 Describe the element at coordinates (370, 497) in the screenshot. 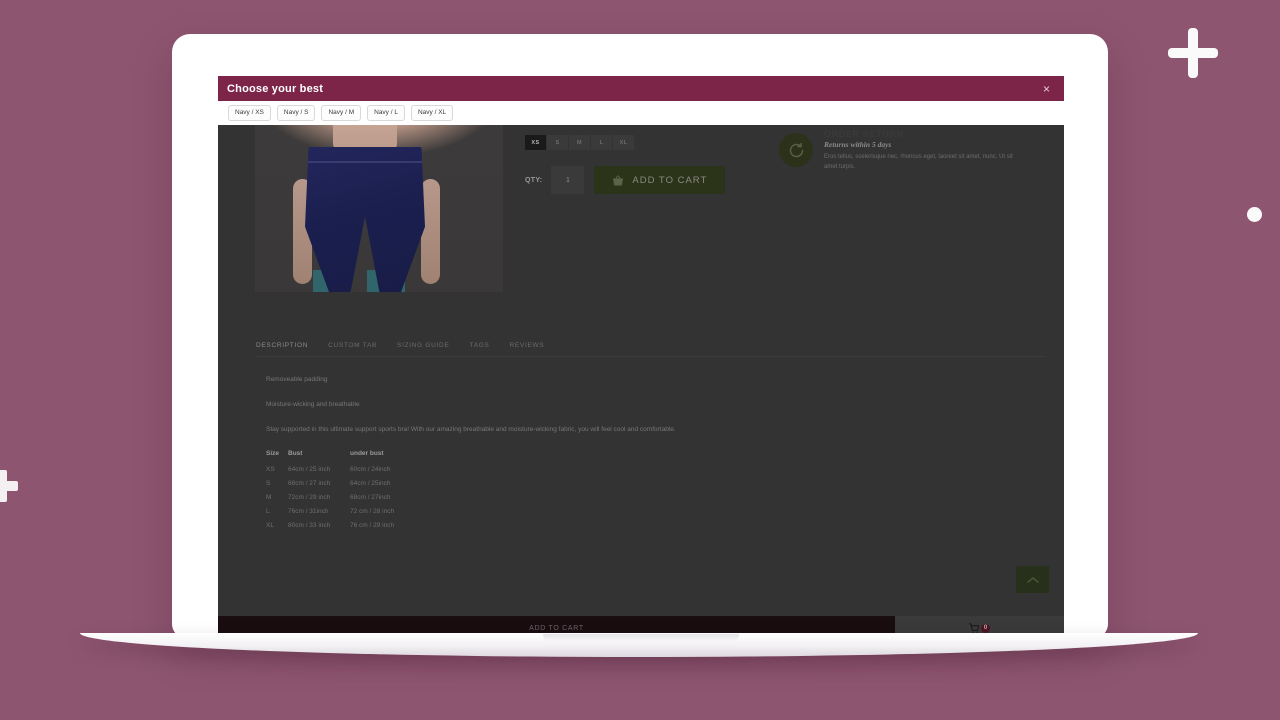

I see `cell-underbust: 68cm / 27inch` at that location.